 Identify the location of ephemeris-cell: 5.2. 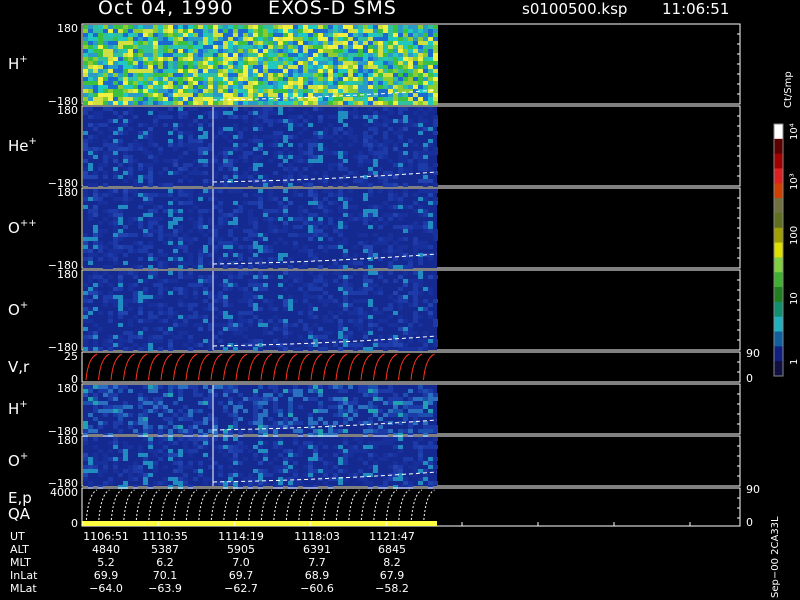
(106, 562).